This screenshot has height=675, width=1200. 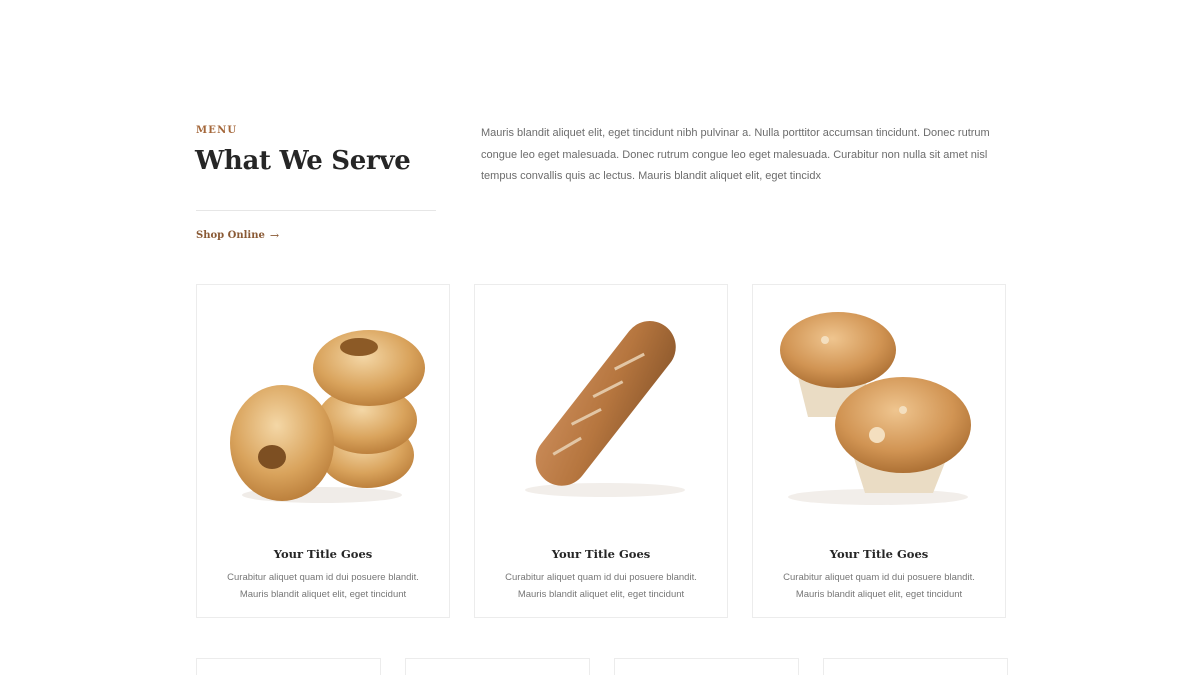 What do you see at coordinates (875, 408) in the screenshot?
I see `muffins-image` at bounding box center [875, 408].